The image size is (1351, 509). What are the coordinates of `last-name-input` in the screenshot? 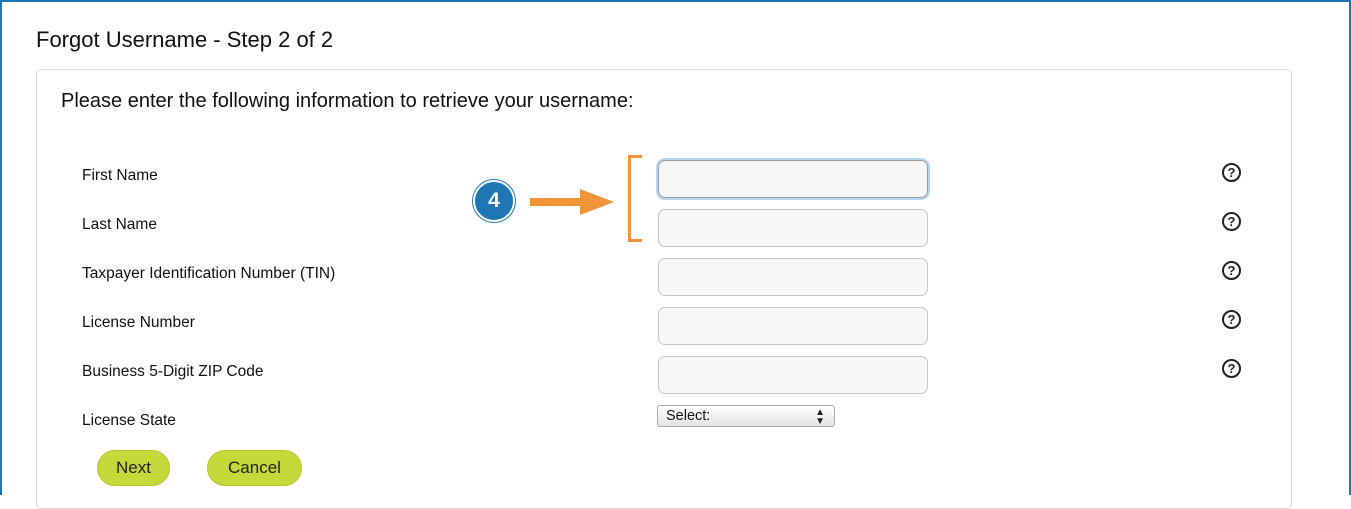 It's located at (793, 228).